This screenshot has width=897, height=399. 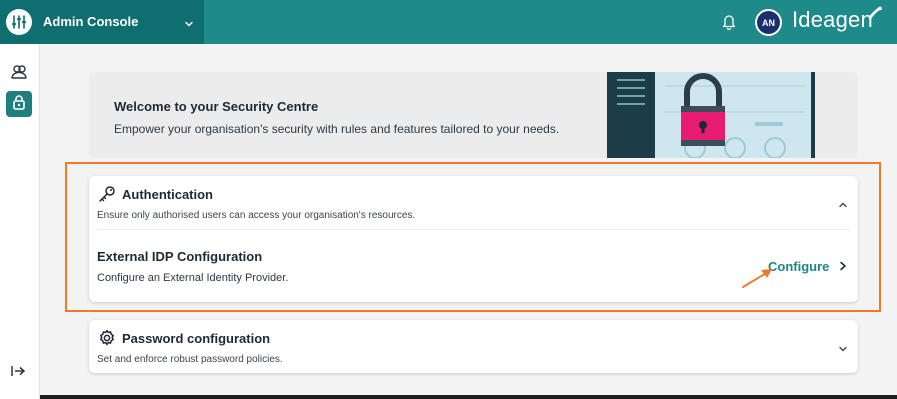 I want to click on password-title: Password configuration, so click(x=196, y=338).